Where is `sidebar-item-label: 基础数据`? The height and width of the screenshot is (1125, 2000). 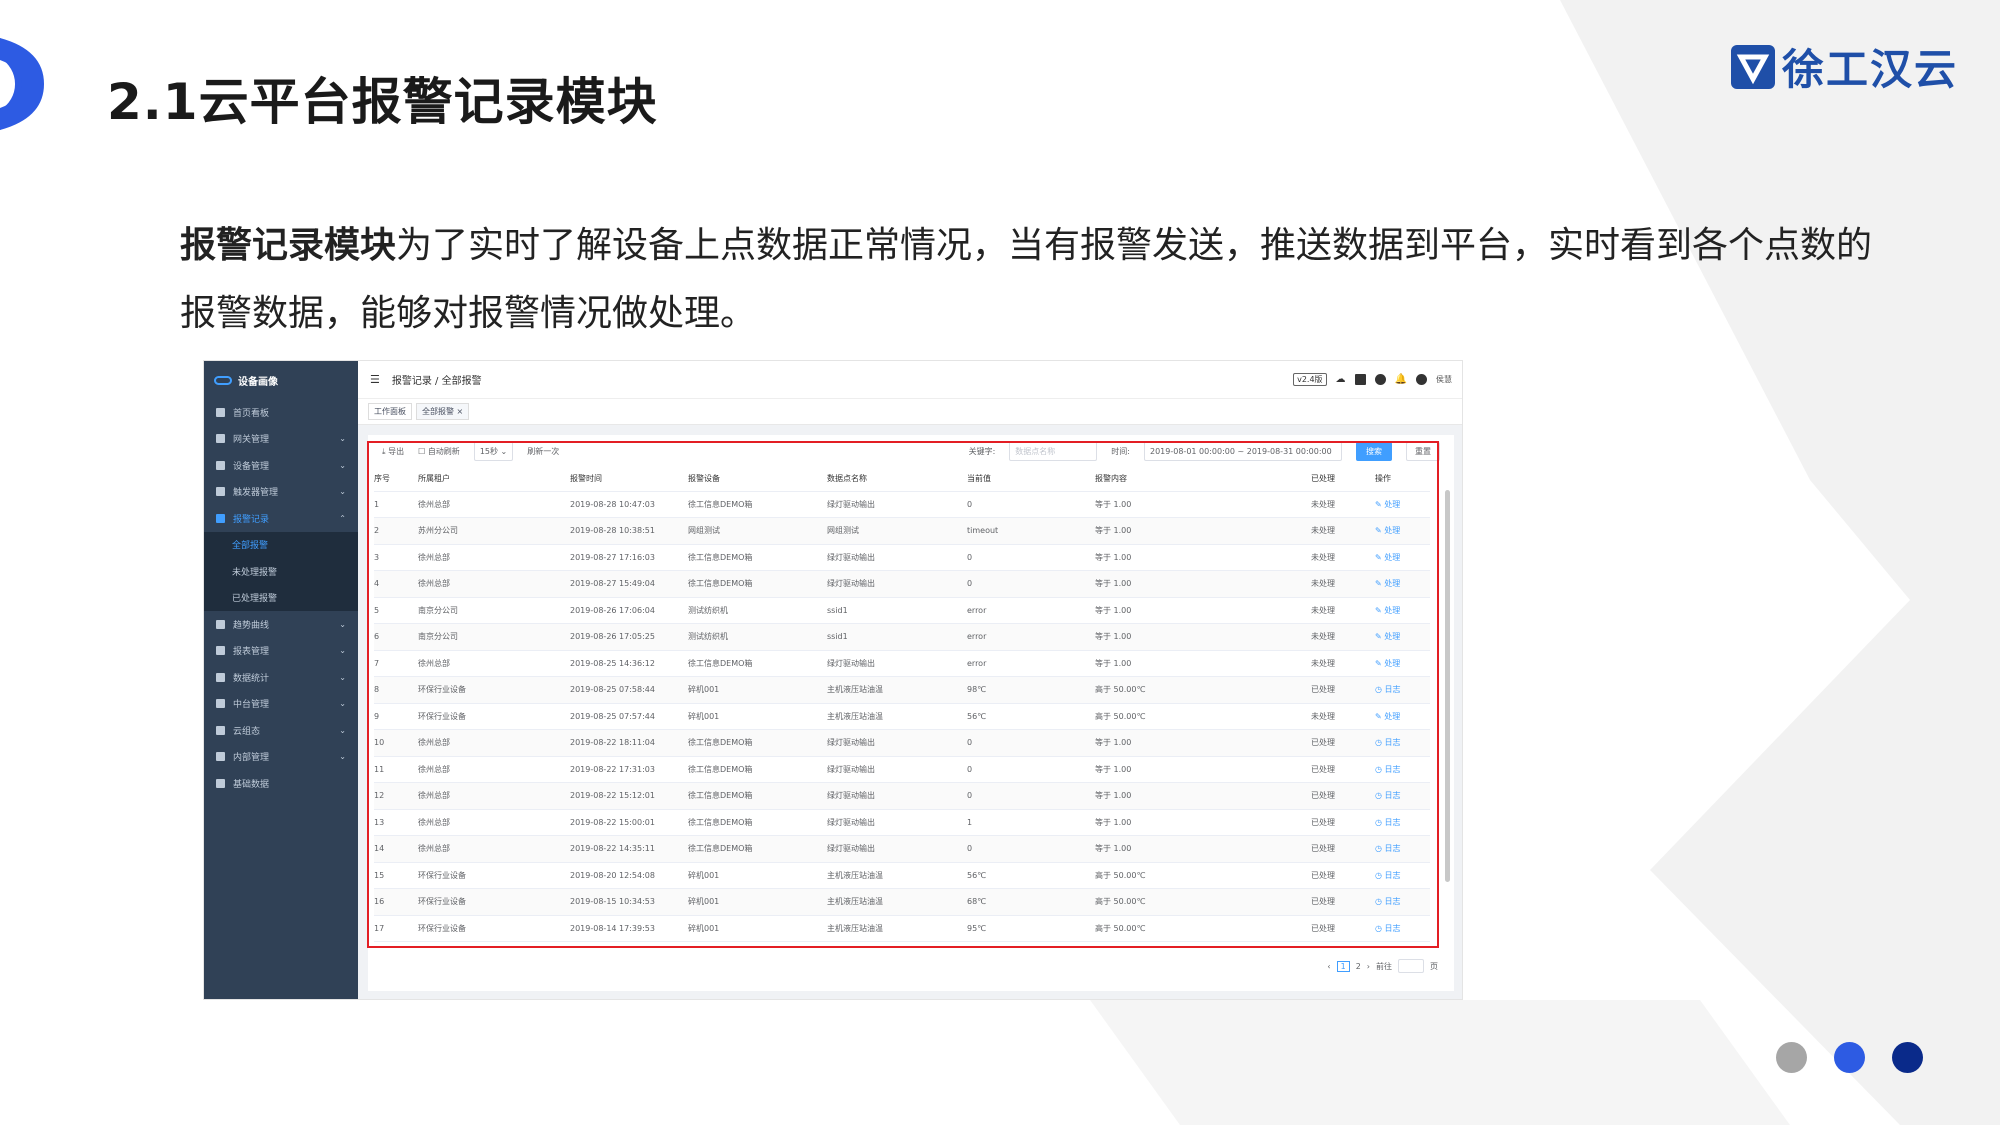 sidebar-item-label: 基础数据 is located at coordinates (251, 784).